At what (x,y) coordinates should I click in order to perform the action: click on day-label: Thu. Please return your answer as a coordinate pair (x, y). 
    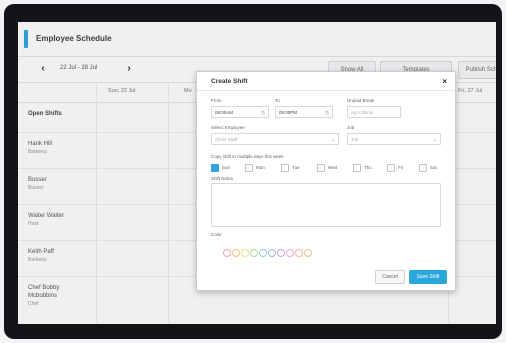
    Looking at the image, I should click on (368, 168).